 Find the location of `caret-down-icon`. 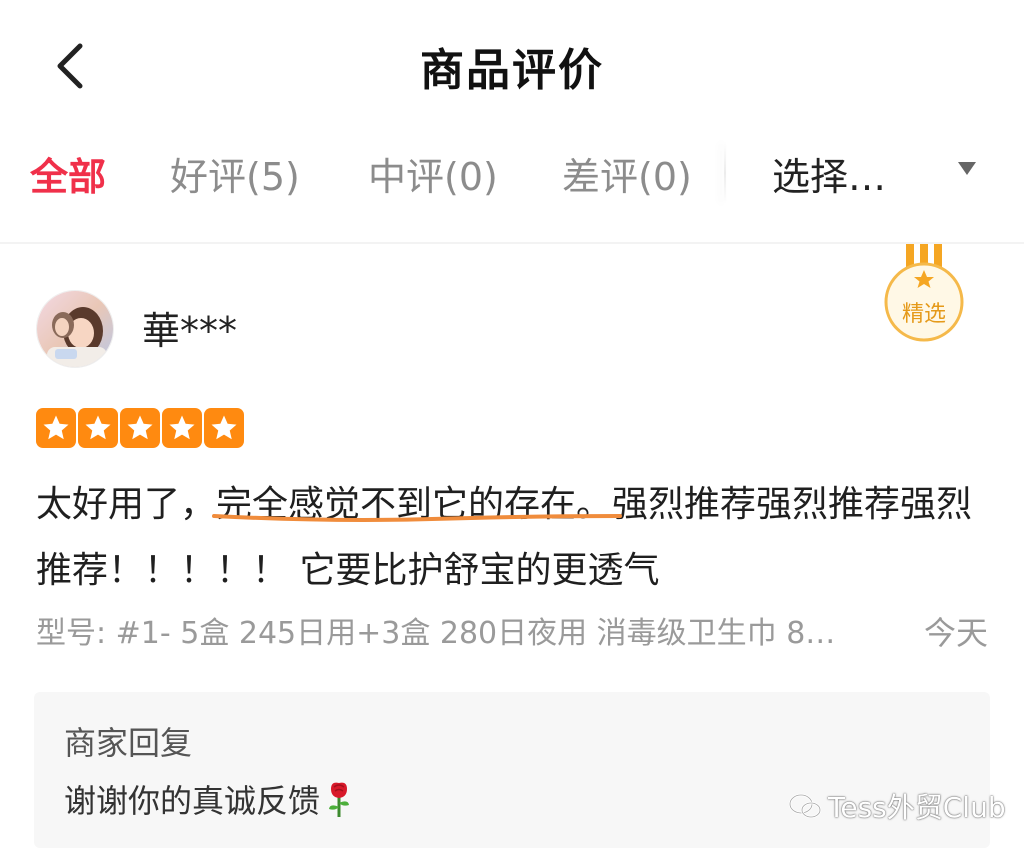

caret-down-icon is located at coordinates (967, 168).